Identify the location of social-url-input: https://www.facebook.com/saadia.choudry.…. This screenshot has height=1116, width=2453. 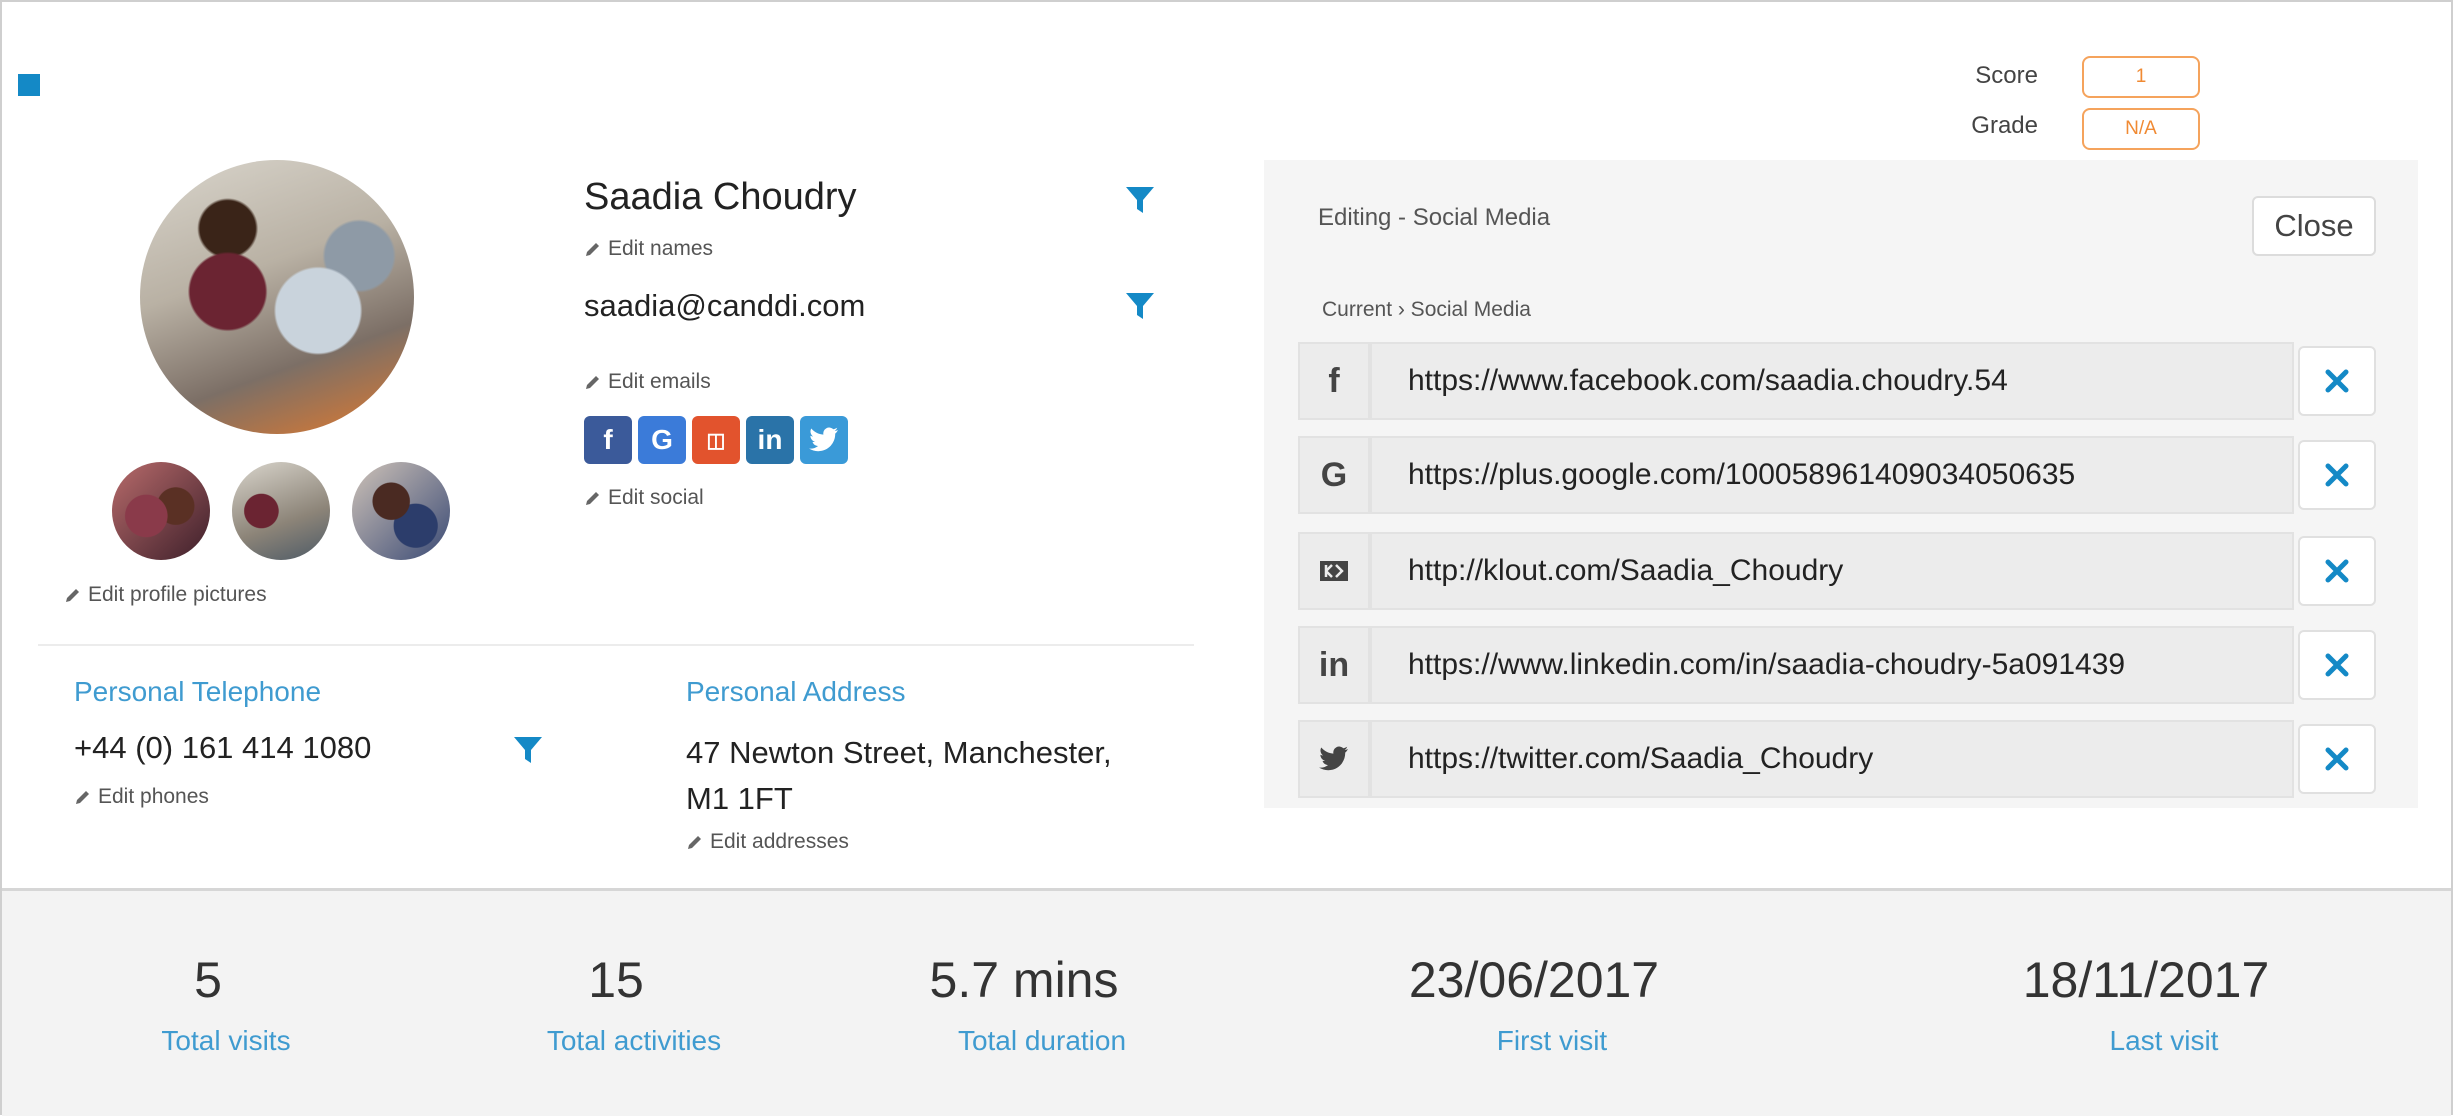
(1832, 381).